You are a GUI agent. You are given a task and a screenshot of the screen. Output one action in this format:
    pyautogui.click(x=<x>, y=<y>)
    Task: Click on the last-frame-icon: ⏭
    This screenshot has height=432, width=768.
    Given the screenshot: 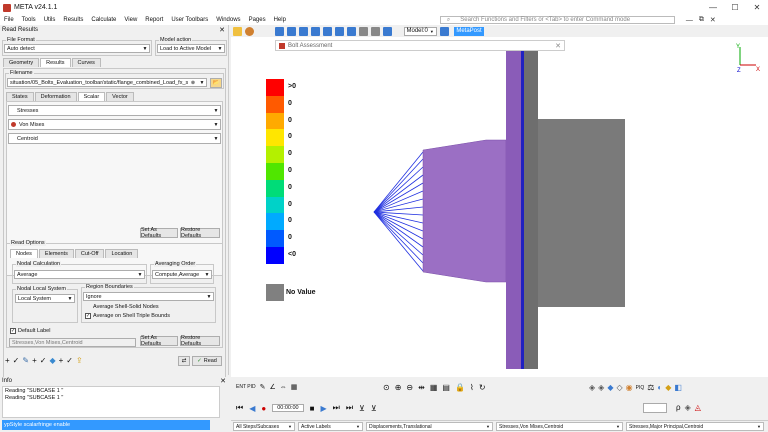 What is the action you would take?
    pyautogui.click(x=349, y=408)
    